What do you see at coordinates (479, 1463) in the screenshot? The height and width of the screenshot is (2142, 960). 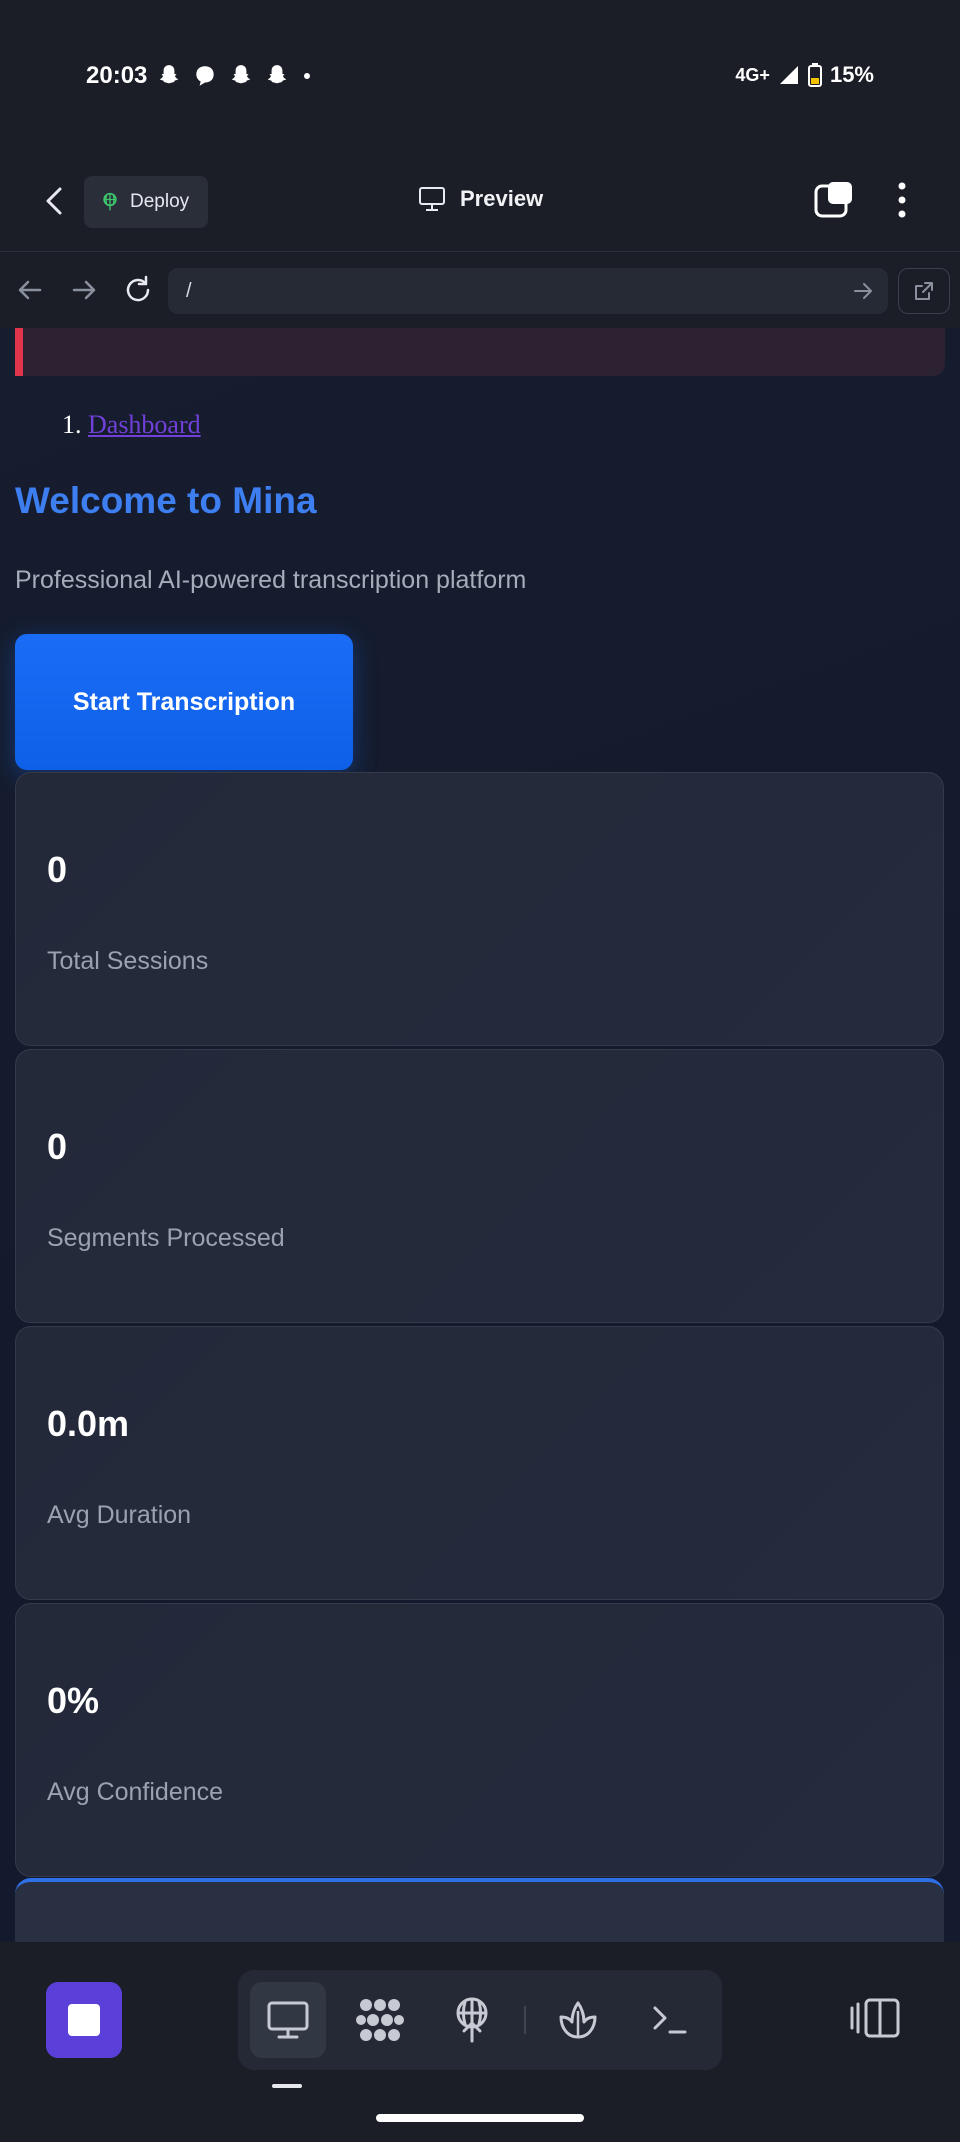 I see `stat-card-avg-duration: 0.0m Avg Duration` at bounding box center [479, 1463].